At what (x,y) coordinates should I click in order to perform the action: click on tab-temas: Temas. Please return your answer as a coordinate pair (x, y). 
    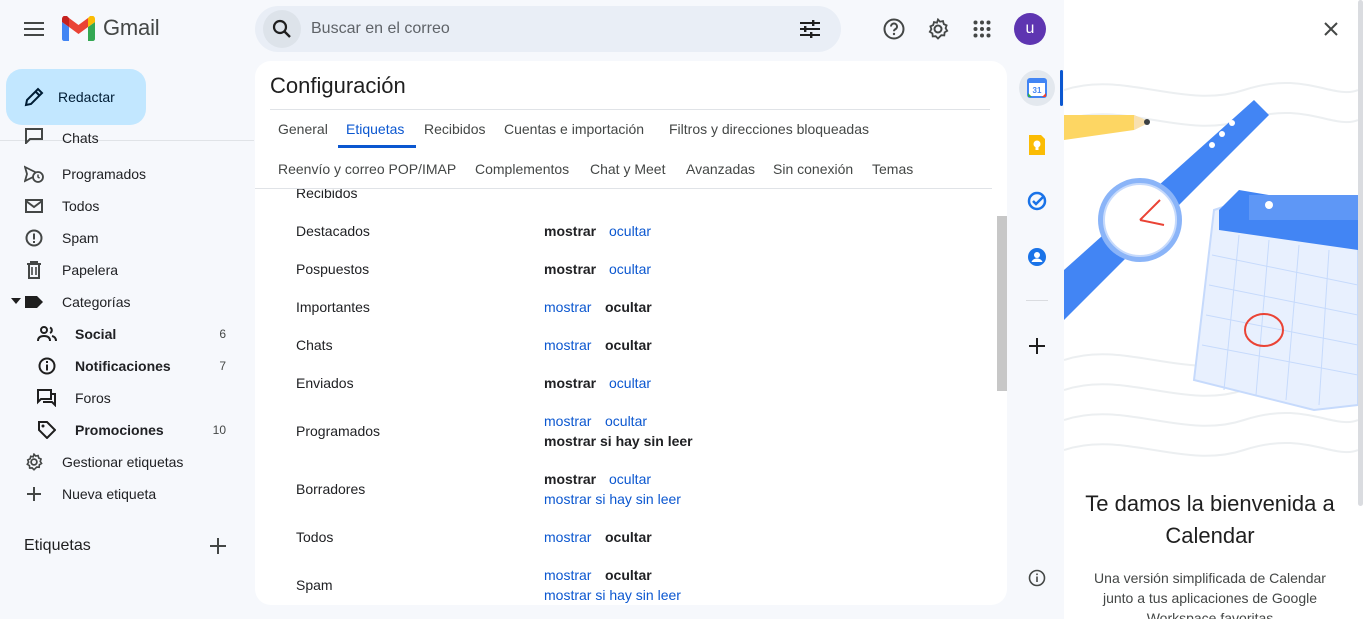
    Looking at the image, I should click on (892, 169).